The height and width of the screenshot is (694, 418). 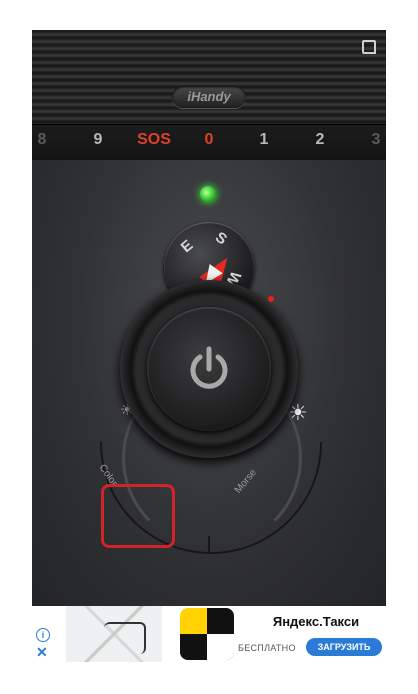 I want to click on color-highlight-box, so click(x=138, y=516).